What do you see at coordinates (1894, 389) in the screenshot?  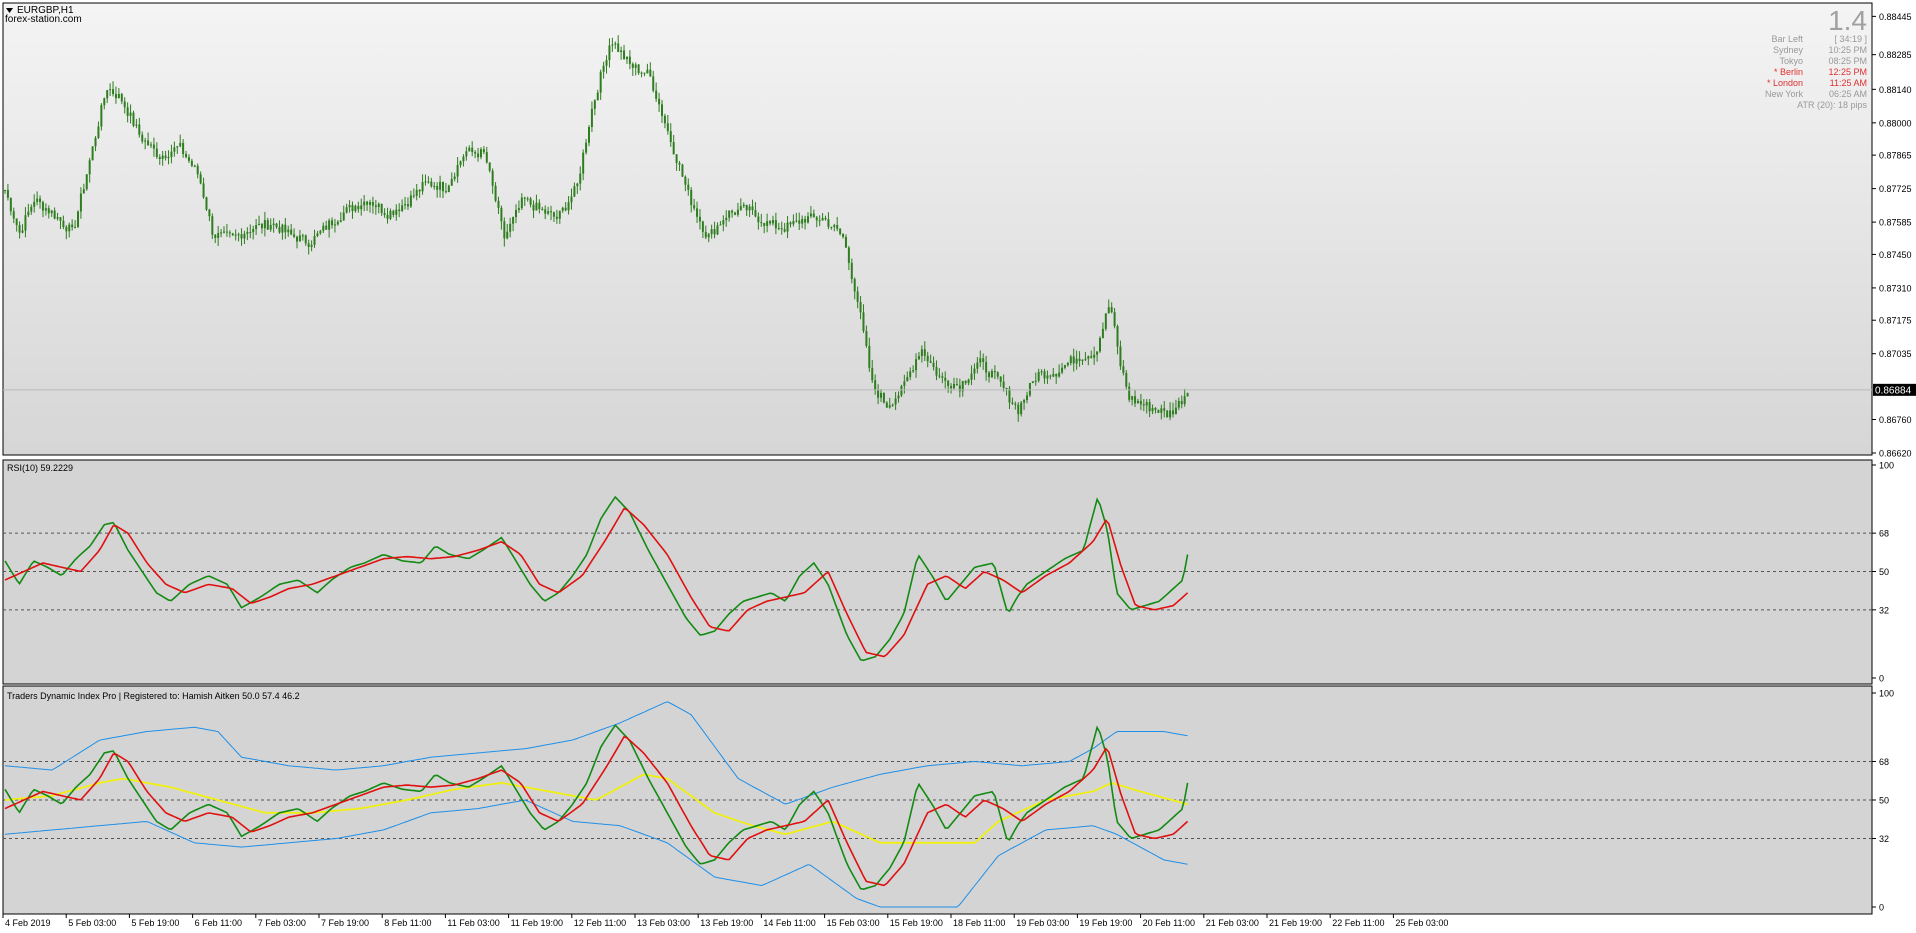 I see `current-price-tag: 0.86884` at bounding box center [1894, 389].